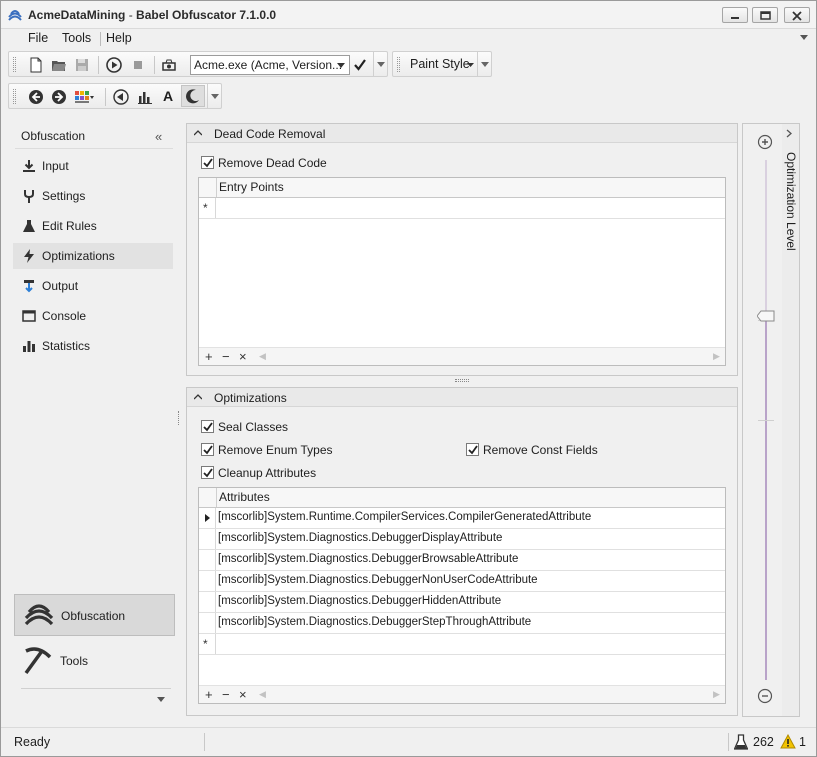 This screenshot has width=817, height=757. I want to click on slider-thumb, so click(766, 316).